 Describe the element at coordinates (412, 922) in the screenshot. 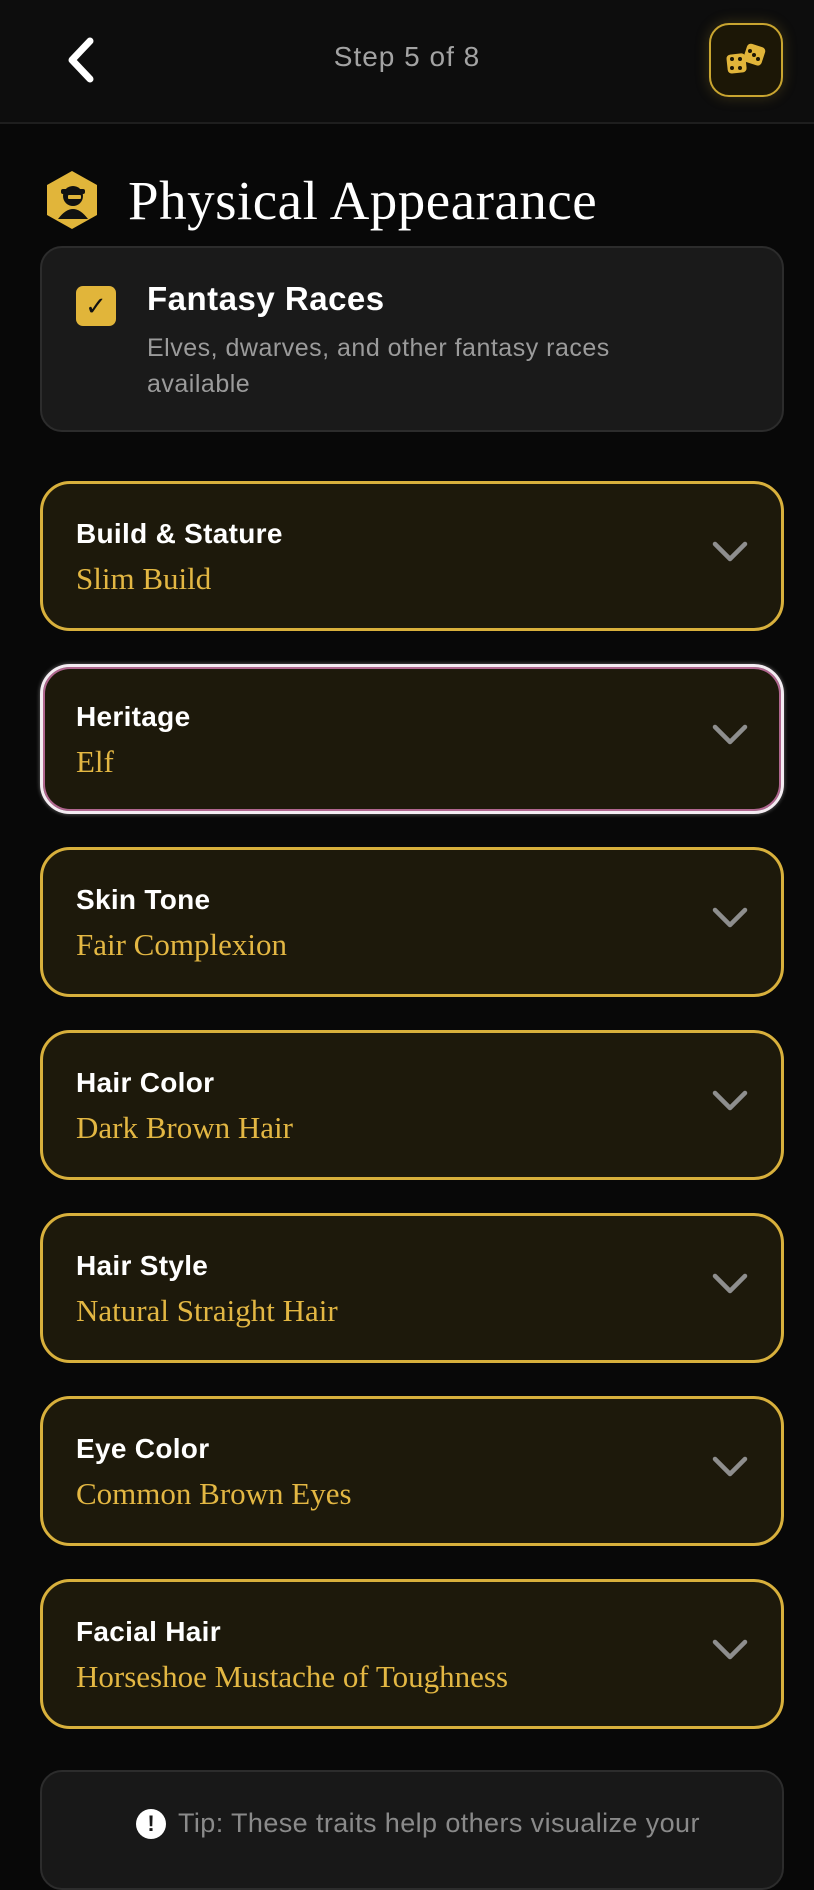

I see `skin-tone-select: Skin Tone Fair Complexion` at that location.